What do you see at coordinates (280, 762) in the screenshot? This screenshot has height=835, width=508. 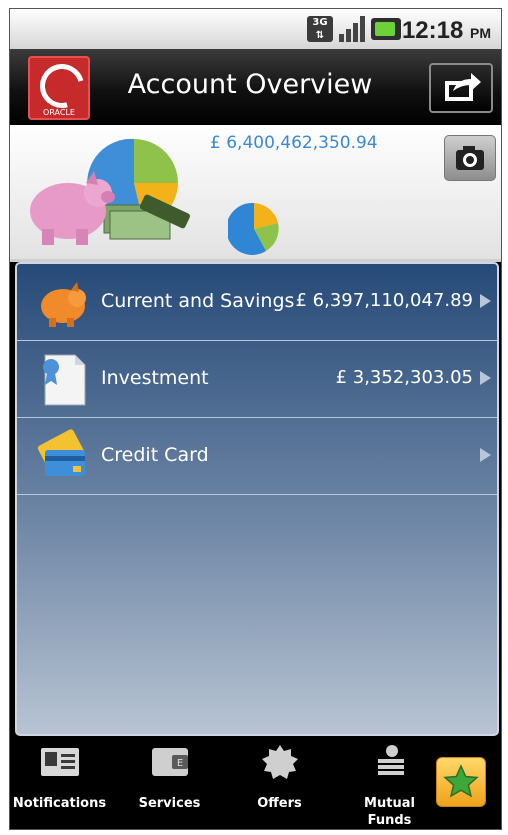 I see `badge-icon` at bounding box center [280, 762].